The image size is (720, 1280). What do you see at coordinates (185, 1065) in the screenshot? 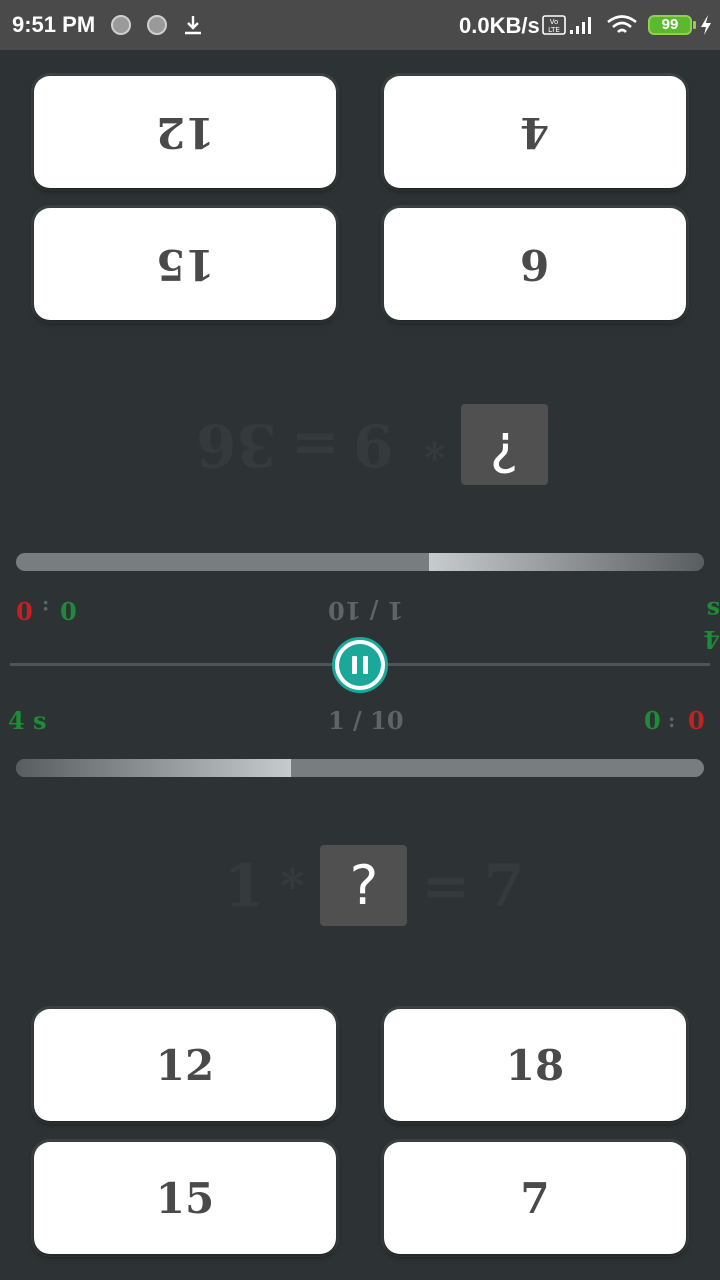
I see `bottom-answer-12: 12` at bounding box center [185, 1065].